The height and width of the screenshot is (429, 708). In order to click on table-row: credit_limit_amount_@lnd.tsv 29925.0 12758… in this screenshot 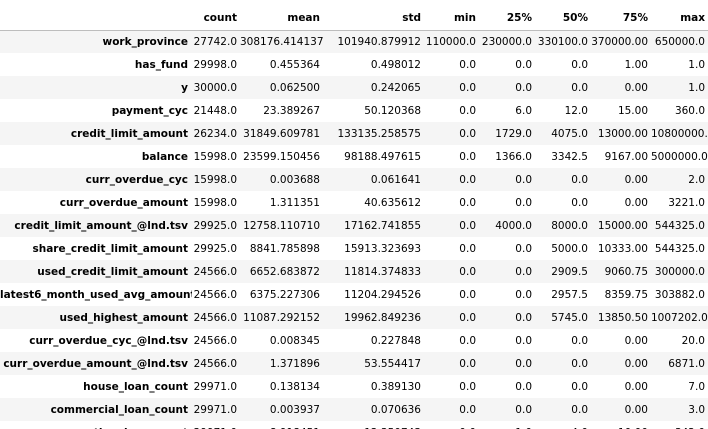, I will do `click(354, 225)`.